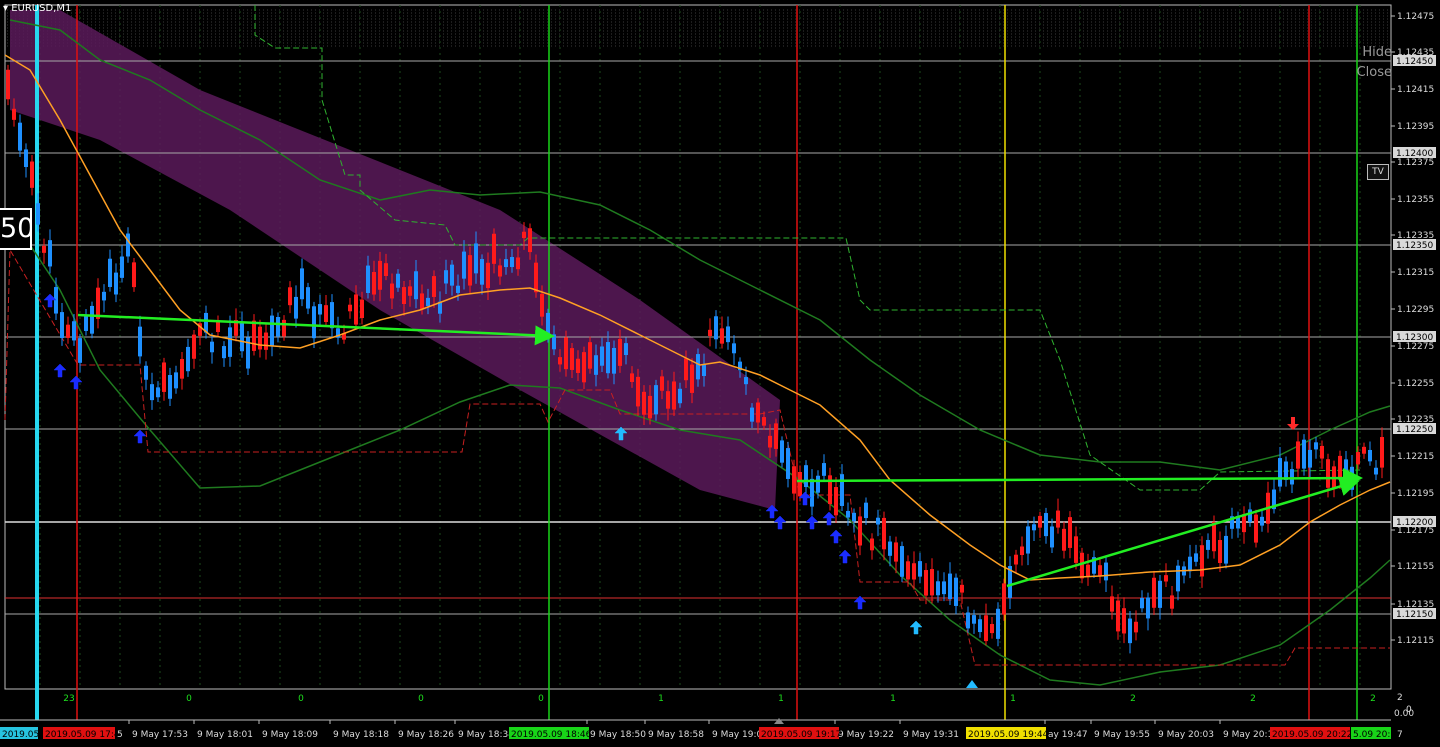 This screenshot has width=1440, height=747. I want to click on tv-button: TV, so click(1378, 172).